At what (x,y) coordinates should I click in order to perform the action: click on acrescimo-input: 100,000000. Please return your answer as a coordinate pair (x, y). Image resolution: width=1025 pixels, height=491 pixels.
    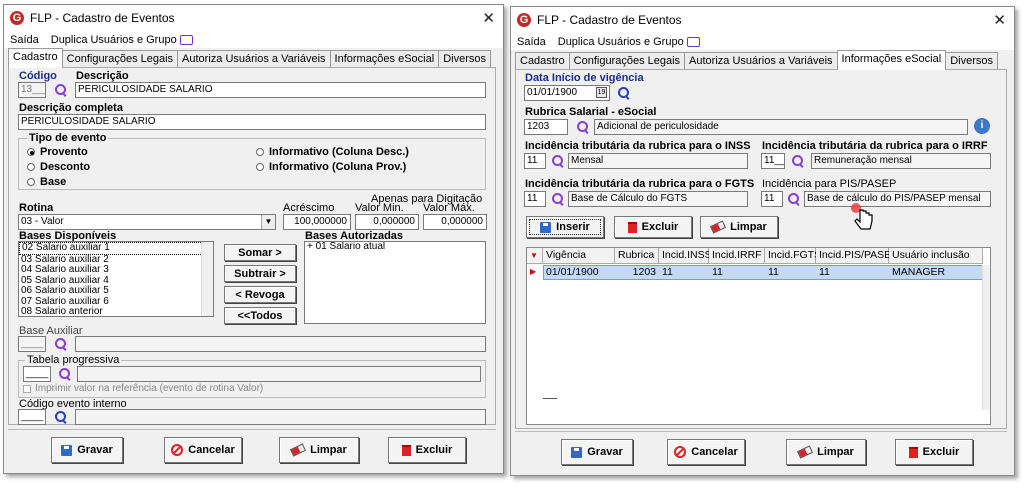
    Looking at the image, I should click on (317, 222).